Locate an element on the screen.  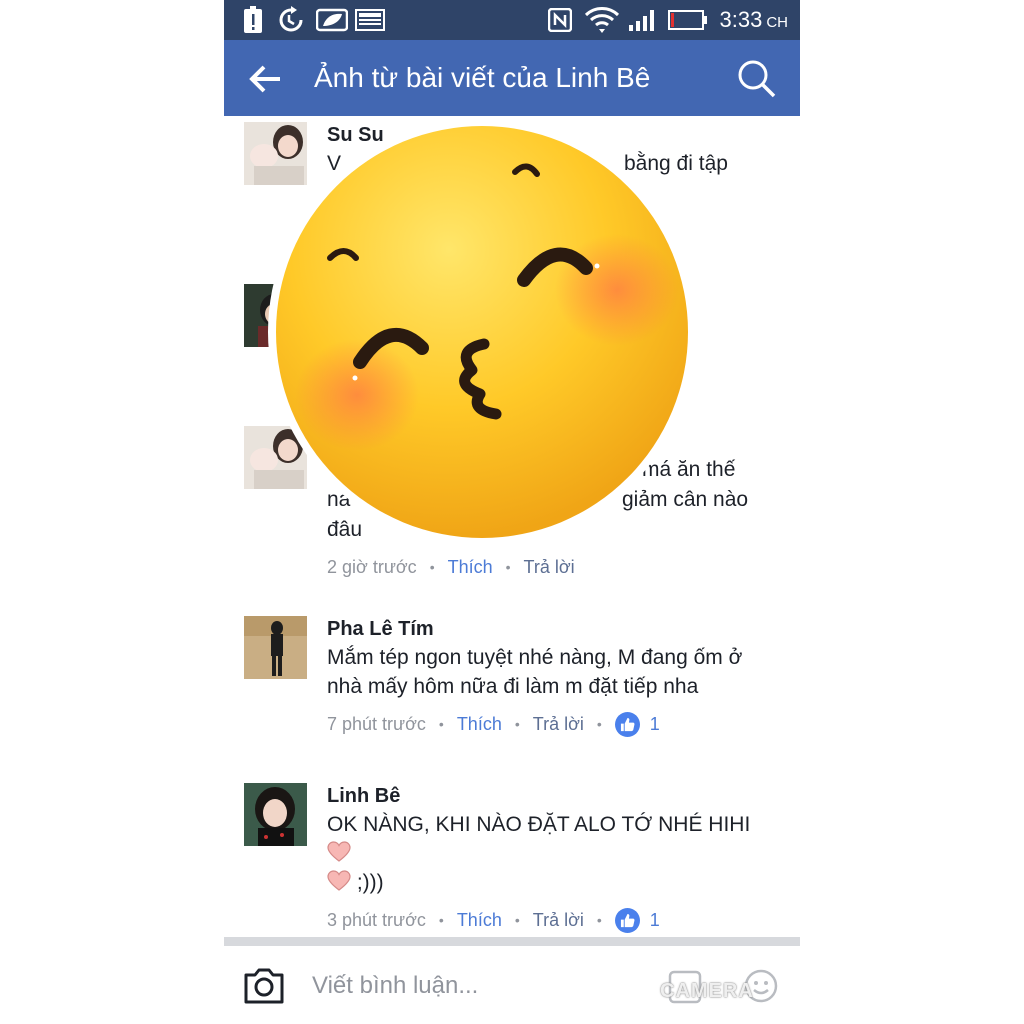
leaf-icon is located at coordinates (332, 20).